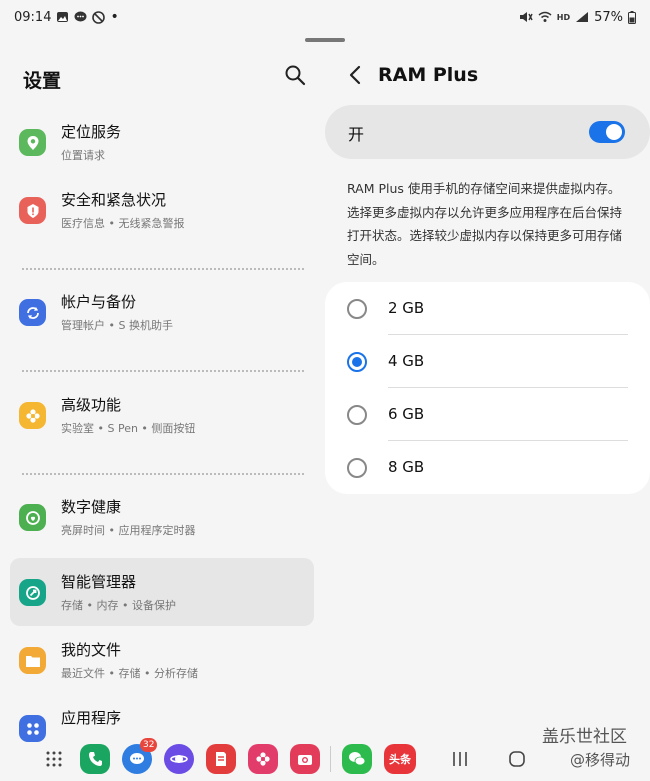 The image size is (650, 781). What do you see at coordinates (162, 415) in the screenshot?
I see `settings-item-advanced: 高级功能 实验室 • S Pen • 侧面按钮` at bounding box center [162, 415].